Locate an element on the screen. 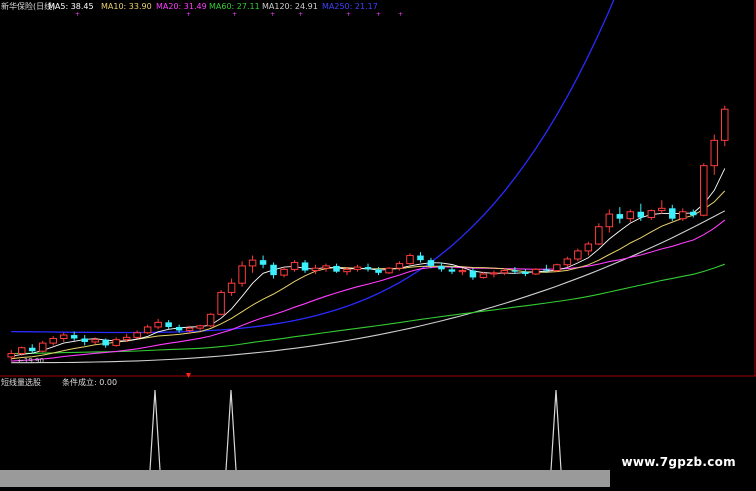 This screenshot has height=491, width=756. top-marker: + is located at coordinates (400, 14).